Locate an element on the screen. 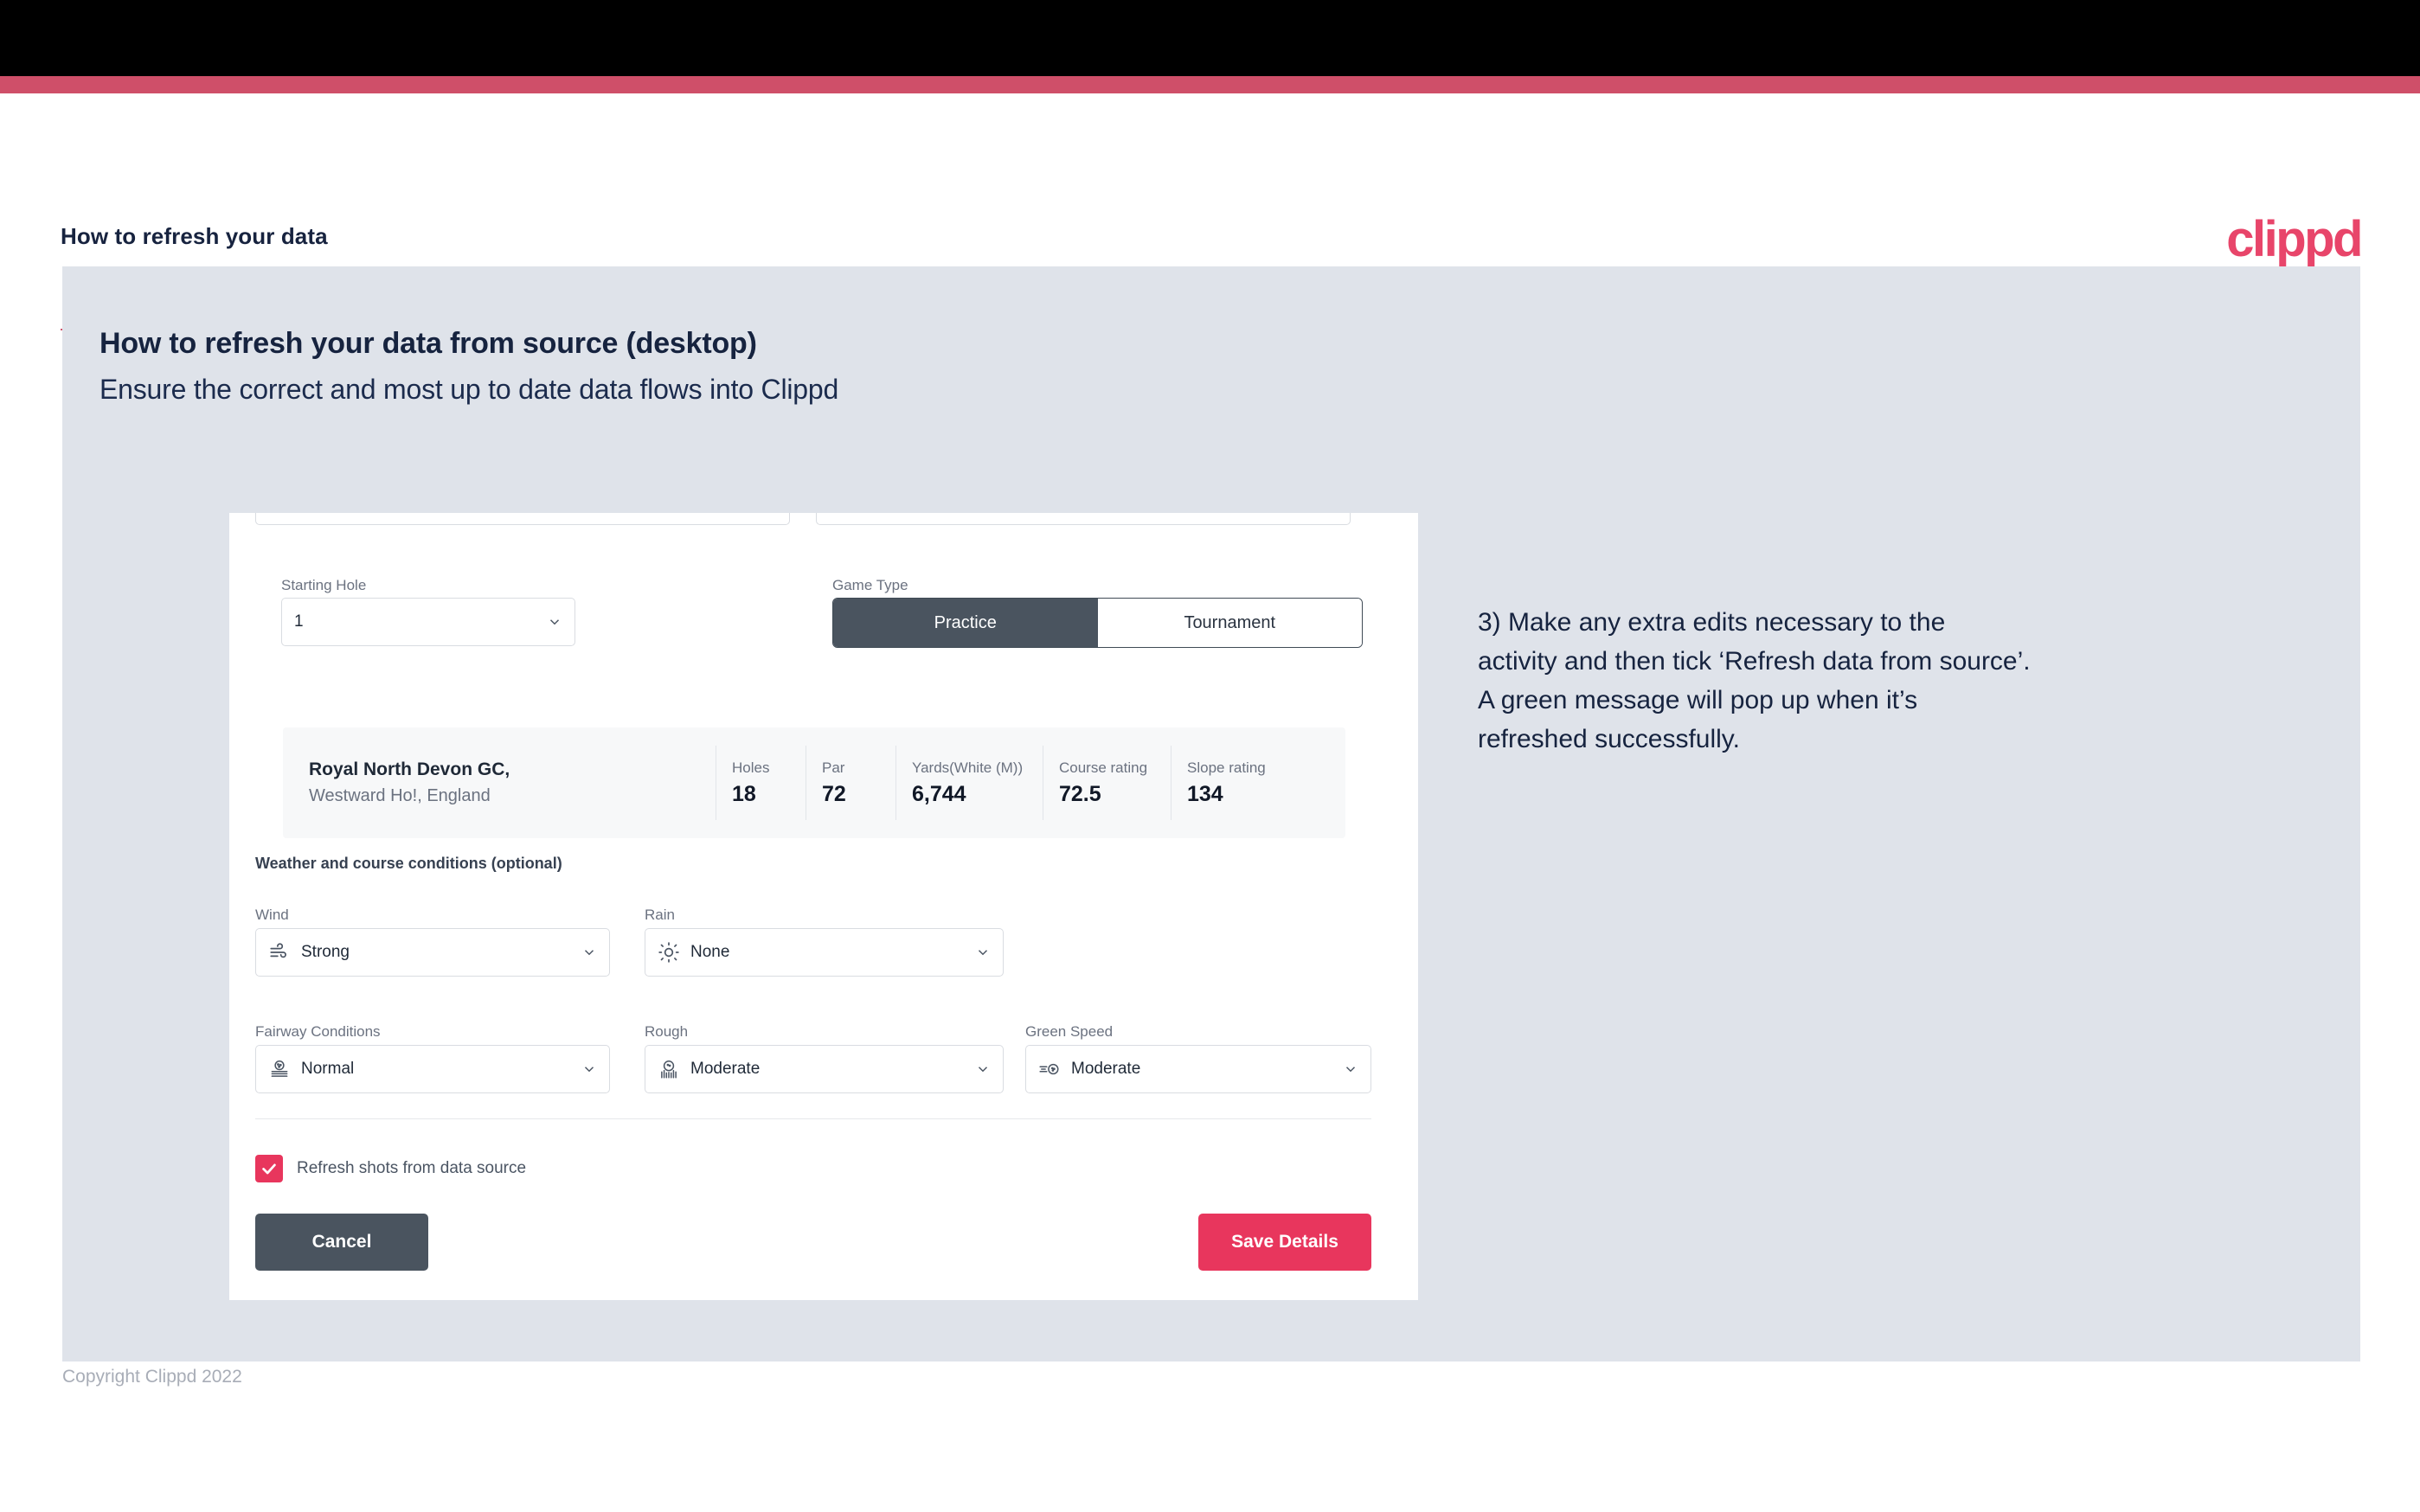 Image resolution: width=2420 pixels, height=1512 pixels. stat-course-rating-label: Course rating is located at coordinates (1103, 767).